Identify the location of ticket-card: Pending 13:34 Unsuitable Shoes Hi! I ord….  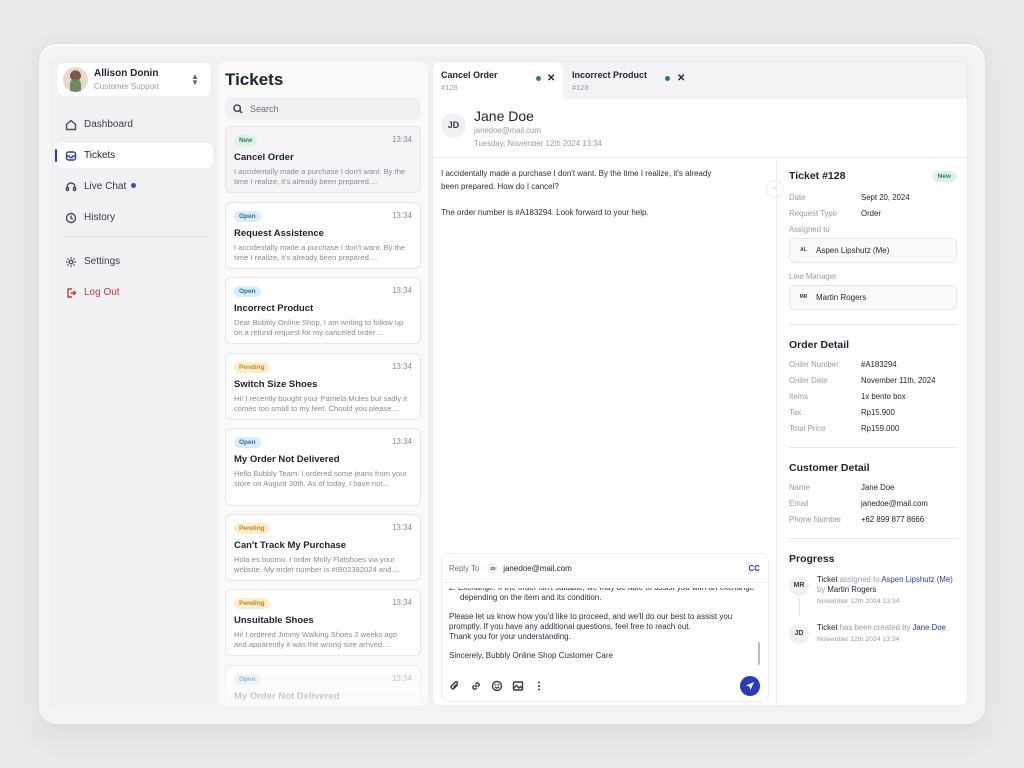
(323, 622).